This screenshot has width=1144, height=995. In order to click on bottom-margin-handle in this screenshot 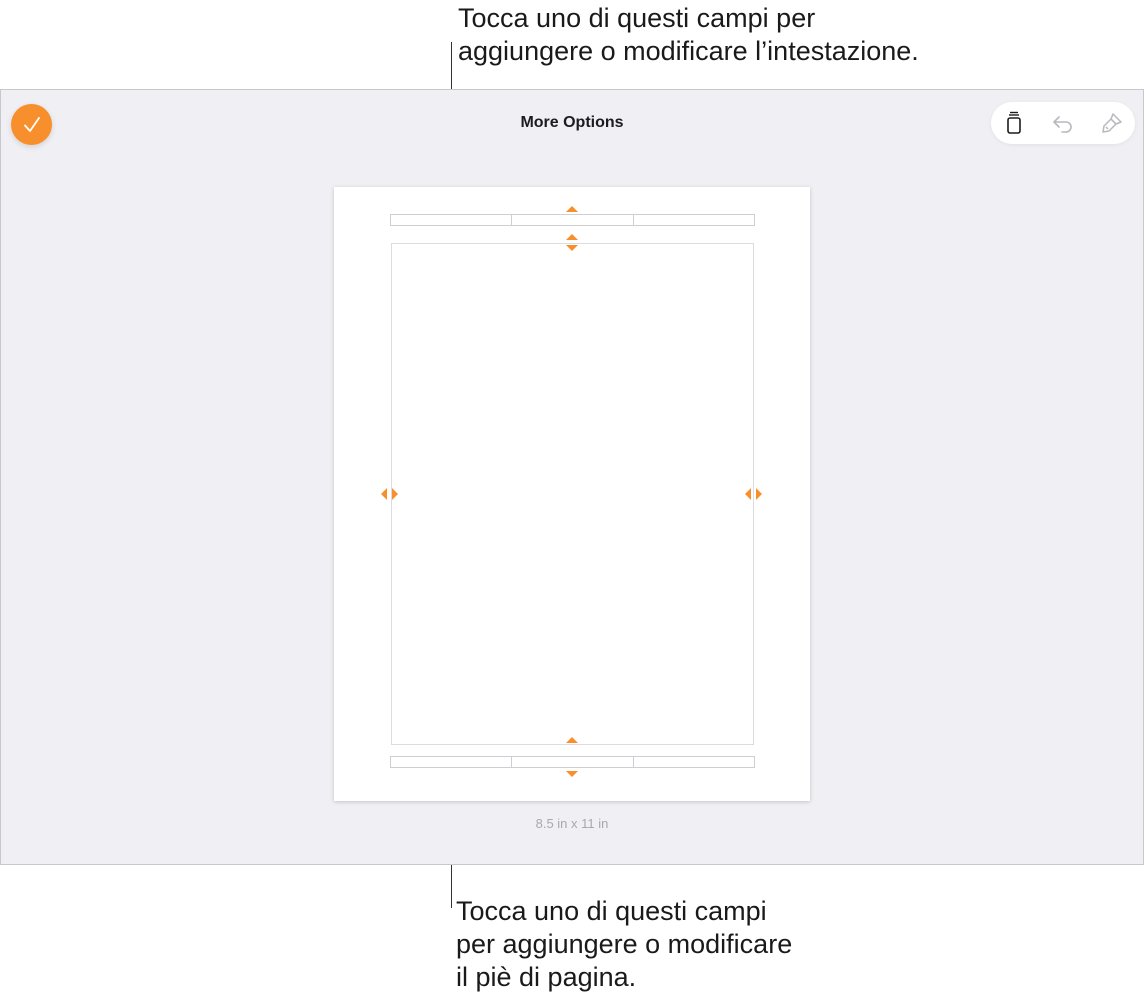, I will do `click(572, 740)`.